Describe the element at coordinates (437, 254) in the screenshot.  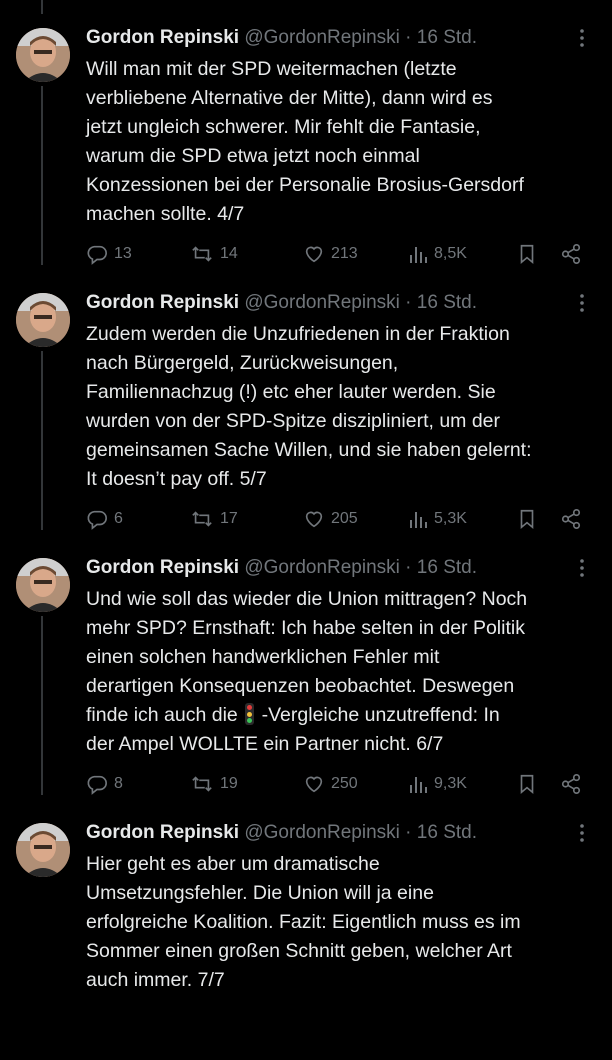
I see `views-button: 8,5K` at that location.